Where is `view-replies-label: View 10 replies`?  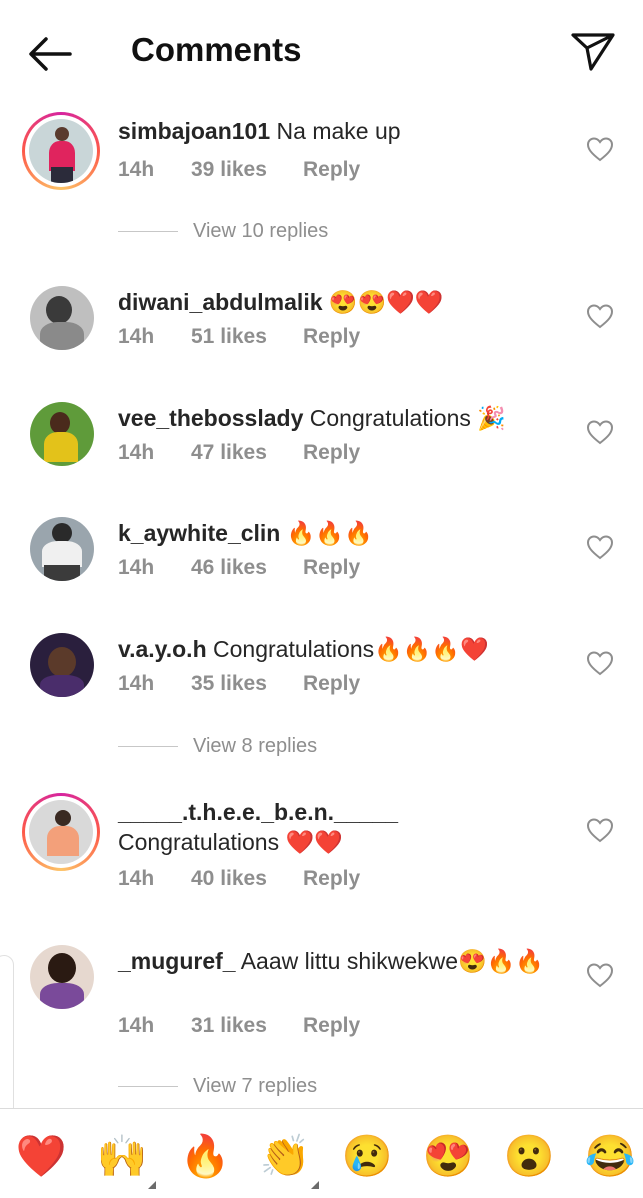
view-replies-label: View 10 replies is located at coordinates (261, 231).